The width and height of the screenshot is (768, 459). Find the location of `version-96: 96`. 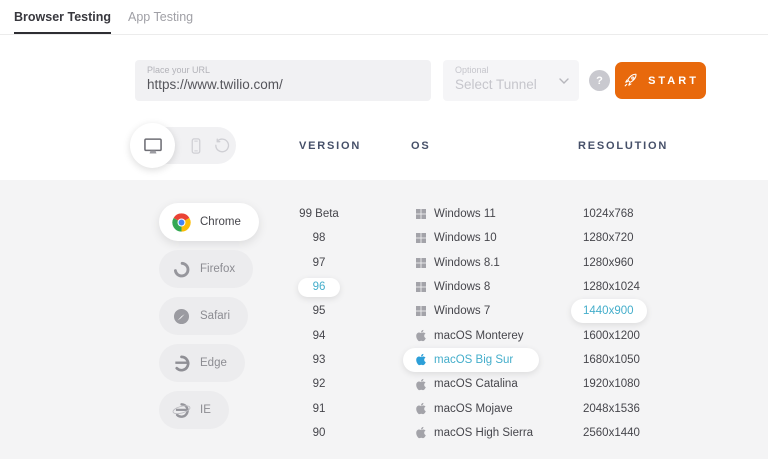

version-96: 96 is located at coordinates (319, 287).